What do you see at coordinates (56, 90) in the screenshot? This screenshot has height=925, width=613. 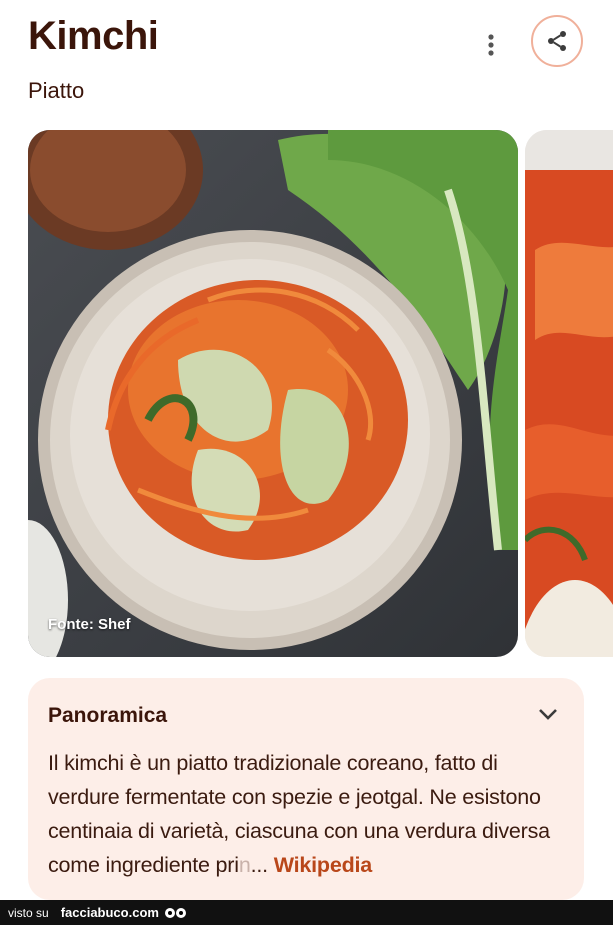 I see `page-subtitle: Piatto` at bounding box center [56, 90].